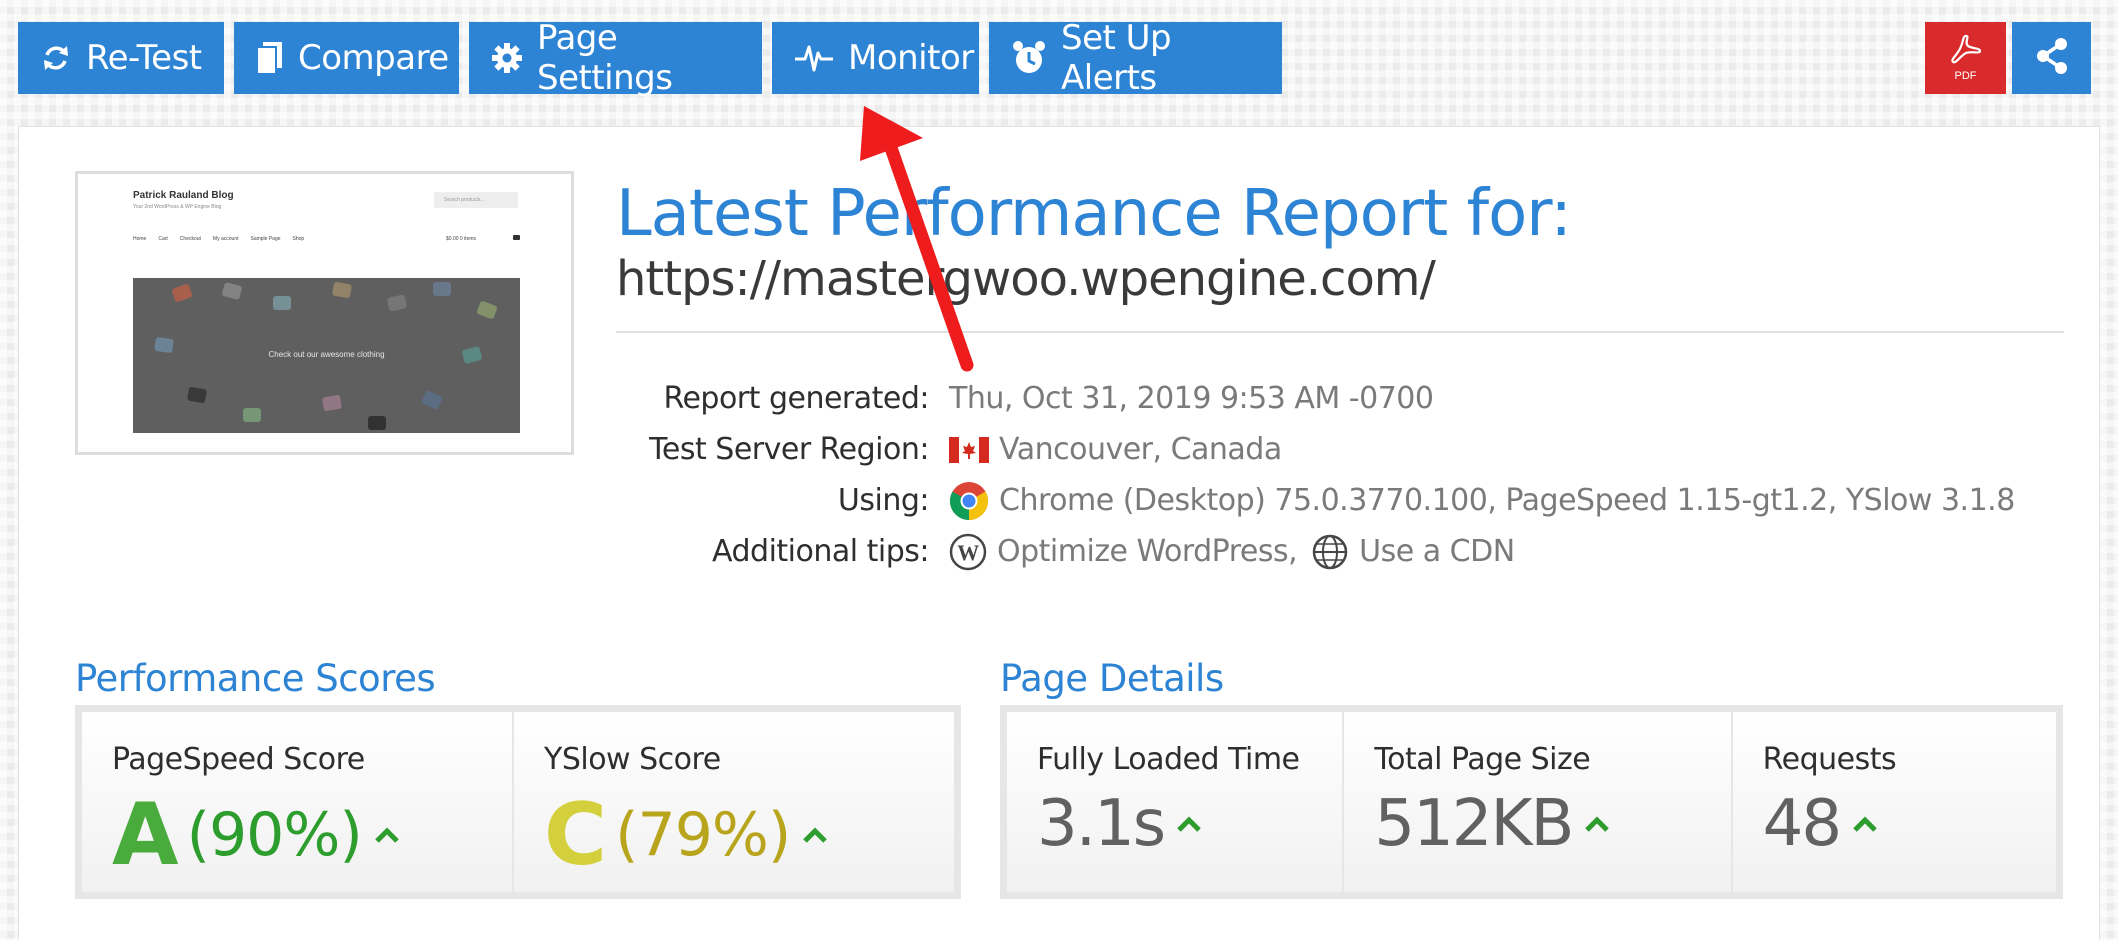  I want to click on thumbnail-nav-item: Cart, so click(163, 239).